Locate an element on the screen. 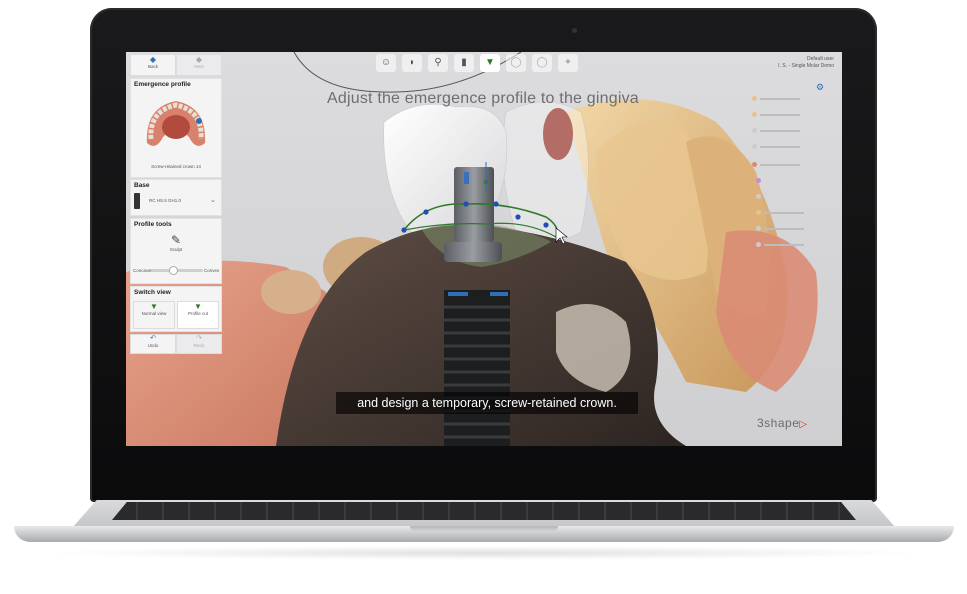 Image resolution: width=967 pixels, height=594 pixels. settings-icon: ⚙ is located at coordinates (820, 87).